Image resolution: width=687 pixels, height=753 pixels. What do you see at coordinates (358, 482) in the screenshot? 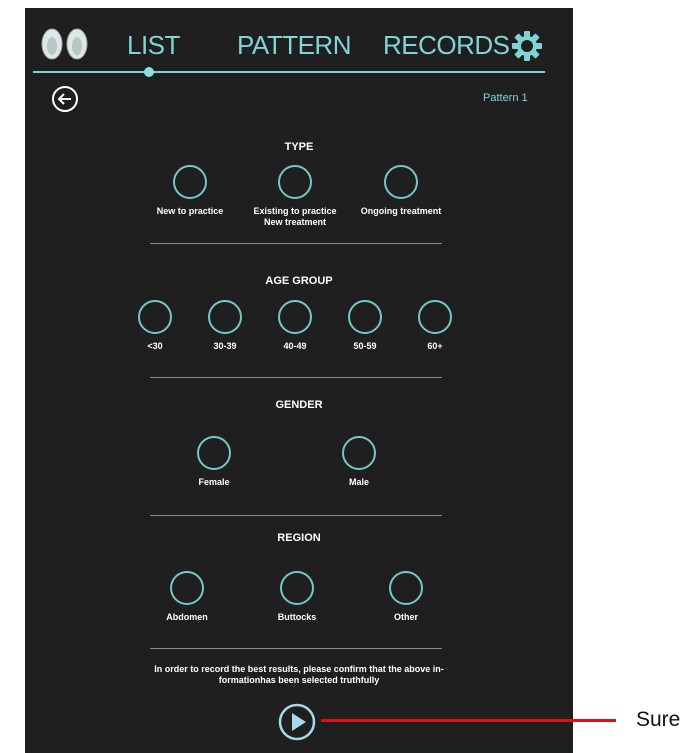
I see `gender-option-label: Male` at bounding box center [358, 482].